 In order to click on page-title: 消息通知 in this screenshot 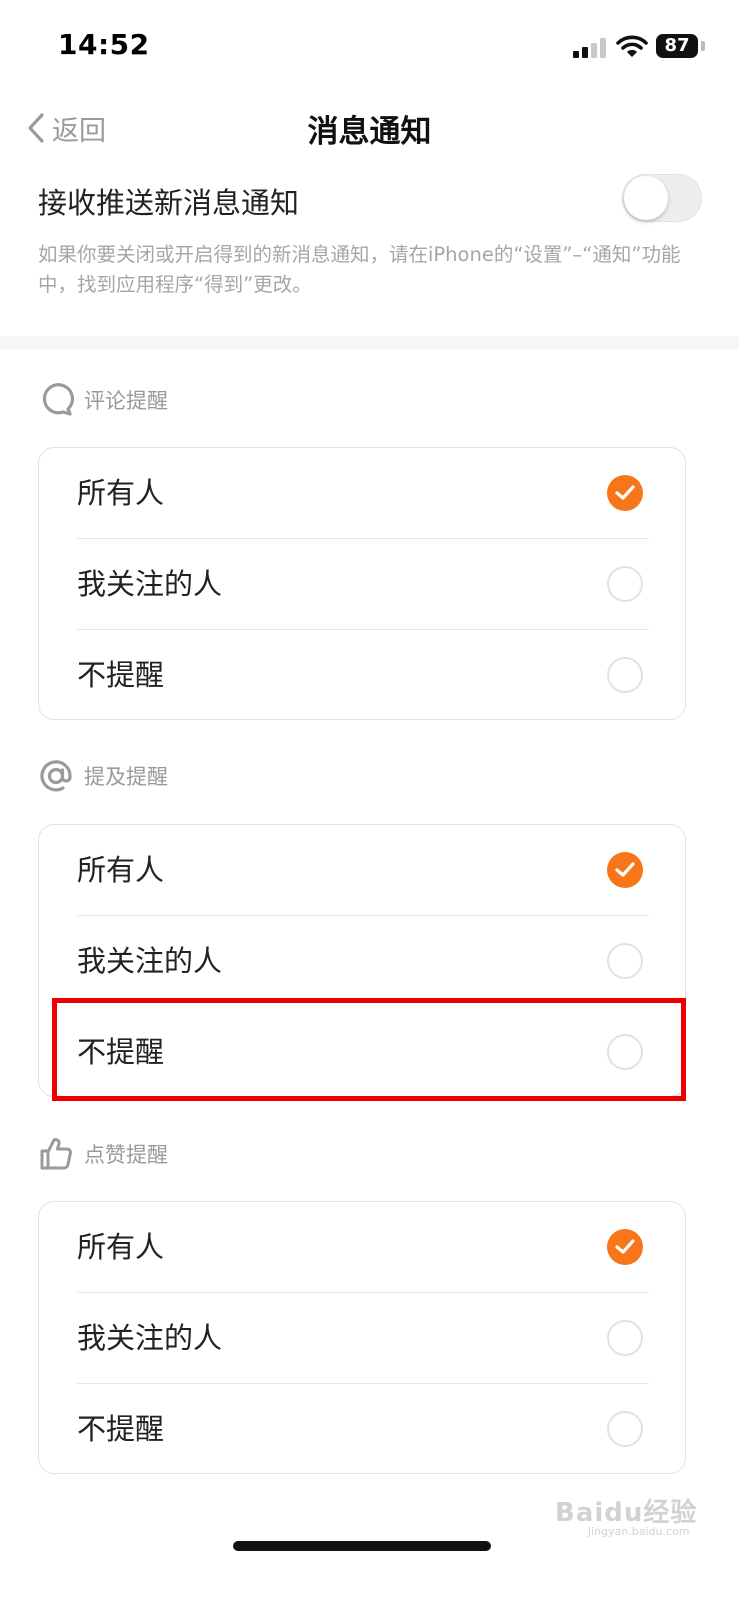, I will do `click(369, 132)`.